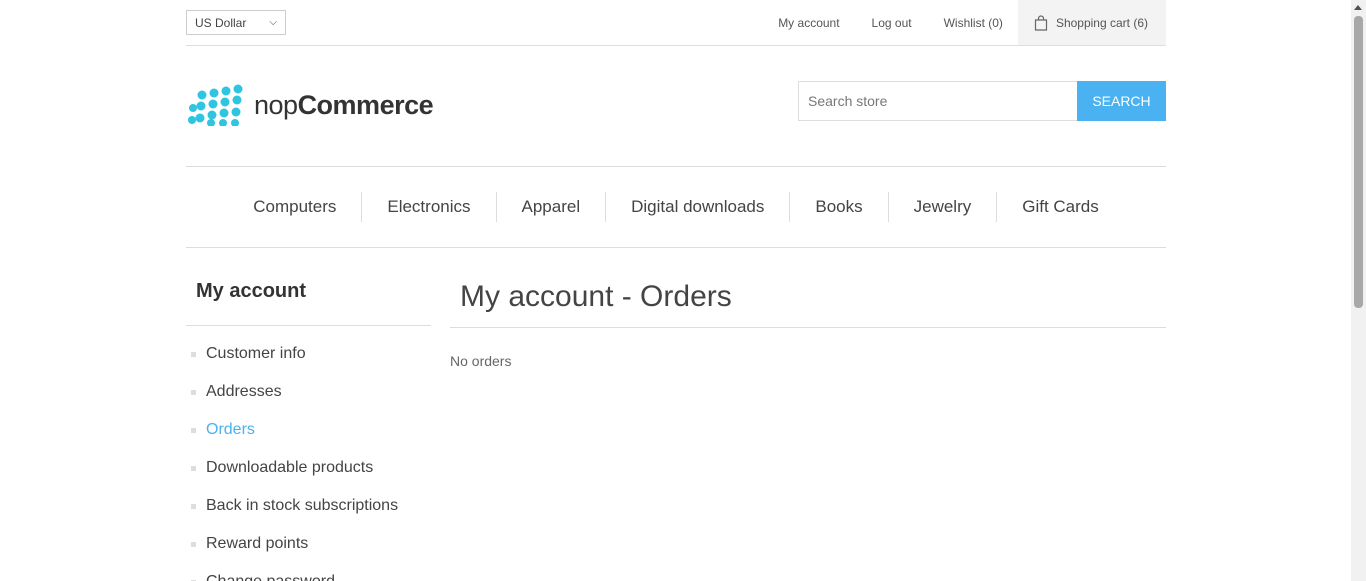 The image size is (1366, 581). I want to click on wishlist-link: Wishlist (0), so click(973, 23).